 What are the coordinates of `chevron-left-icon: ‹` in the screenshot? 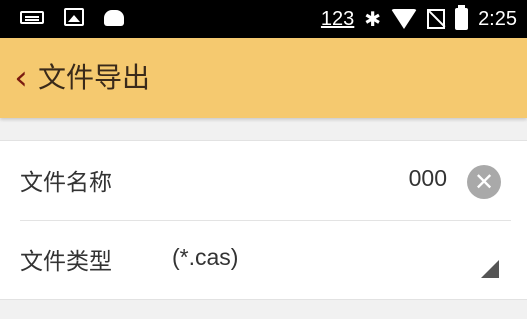 It's located at (21, 78).